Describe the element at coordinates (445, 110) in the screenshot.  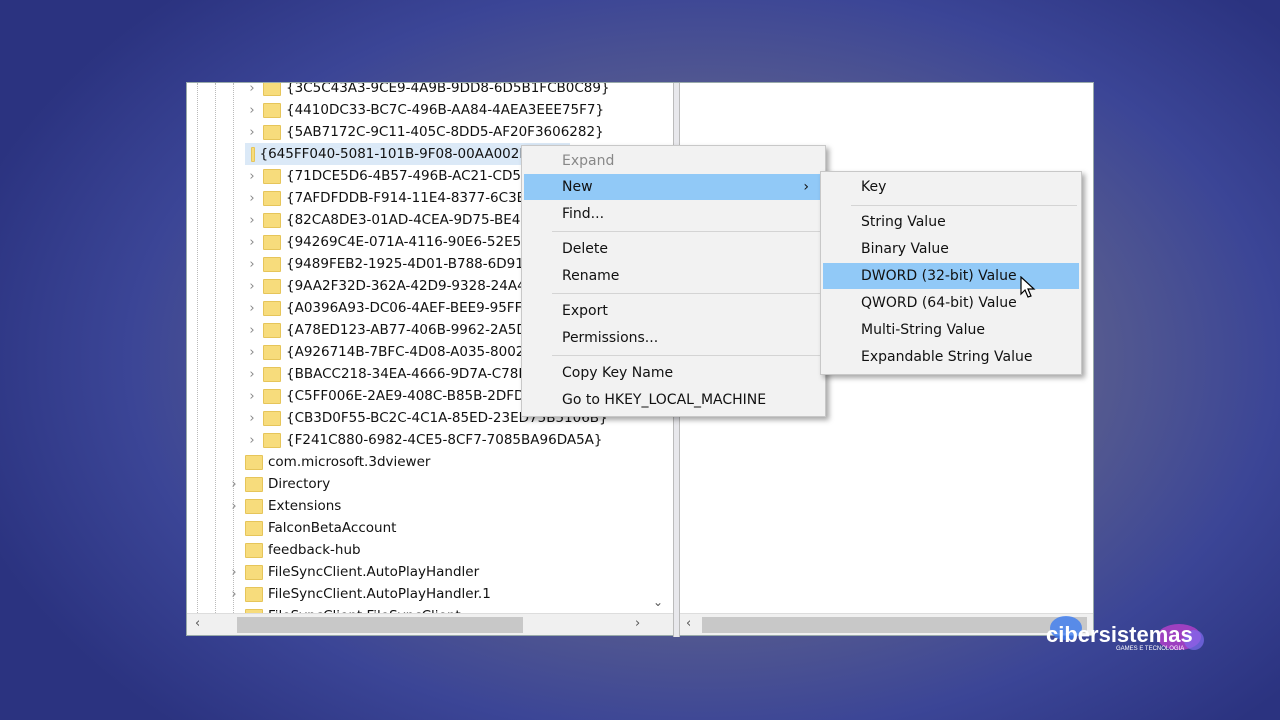
I see `key-label: {4410DC33-BC7C-496B-AA84-4AEA3EEE75F7}` at that location.